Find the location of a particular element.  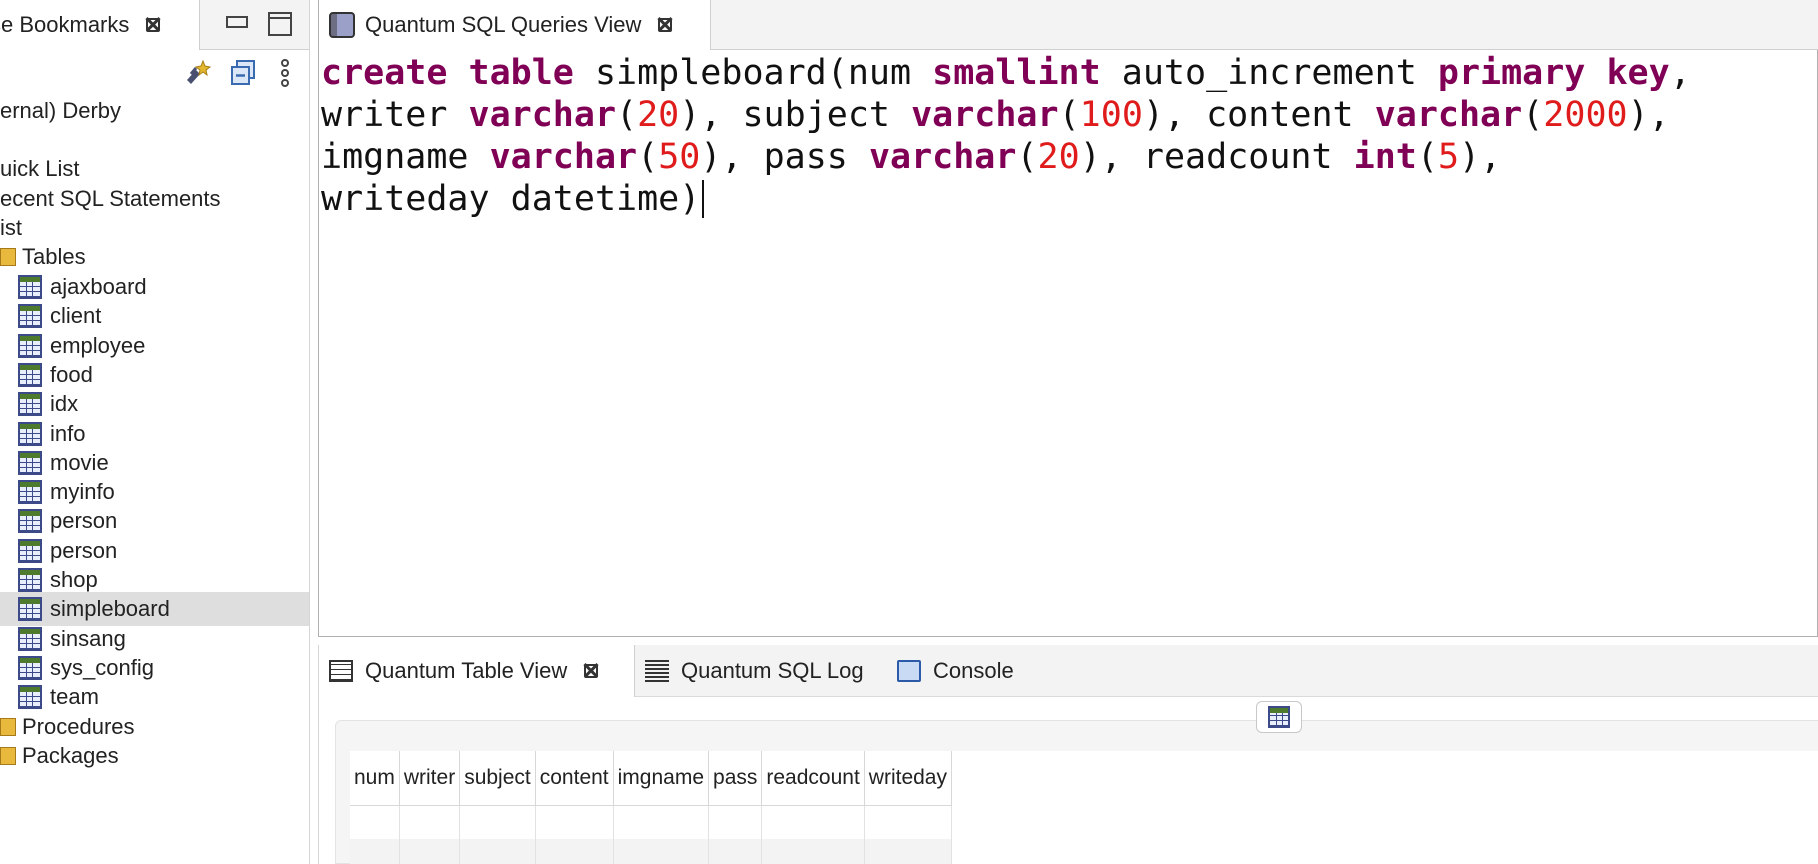

tree-item-label: ist is located at coordinates (11, 227).